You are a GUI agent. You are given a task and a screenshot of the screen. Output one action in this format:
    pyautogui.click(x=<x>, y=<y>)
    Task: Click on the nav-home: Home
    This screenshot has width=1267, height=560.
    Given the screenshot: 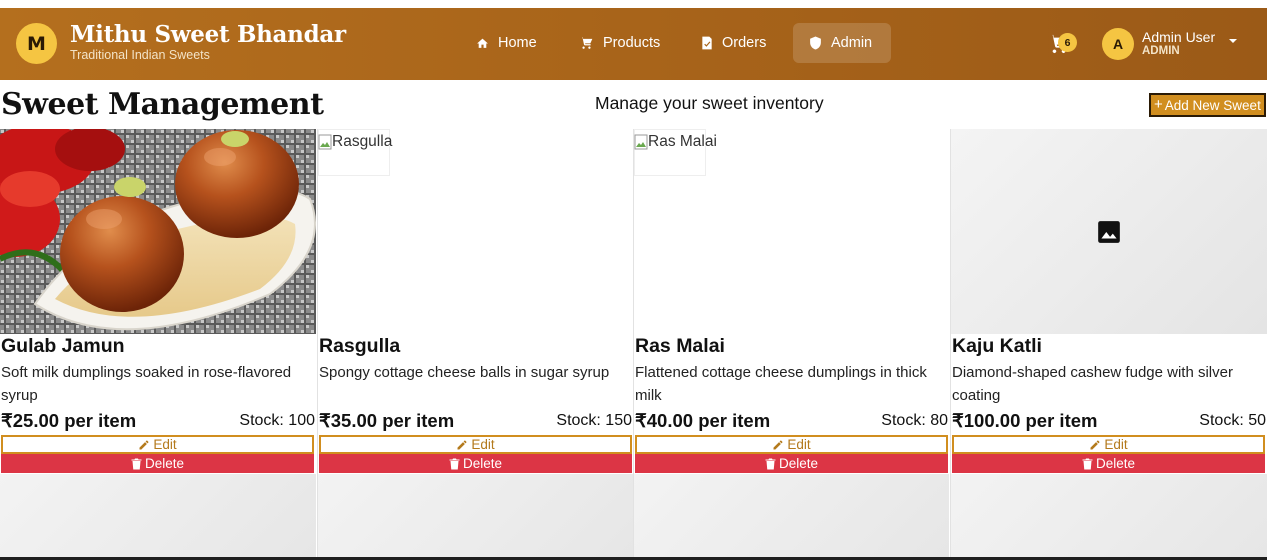 What is the action you would take?
    pyautogui.click(x=506, y=43)
    